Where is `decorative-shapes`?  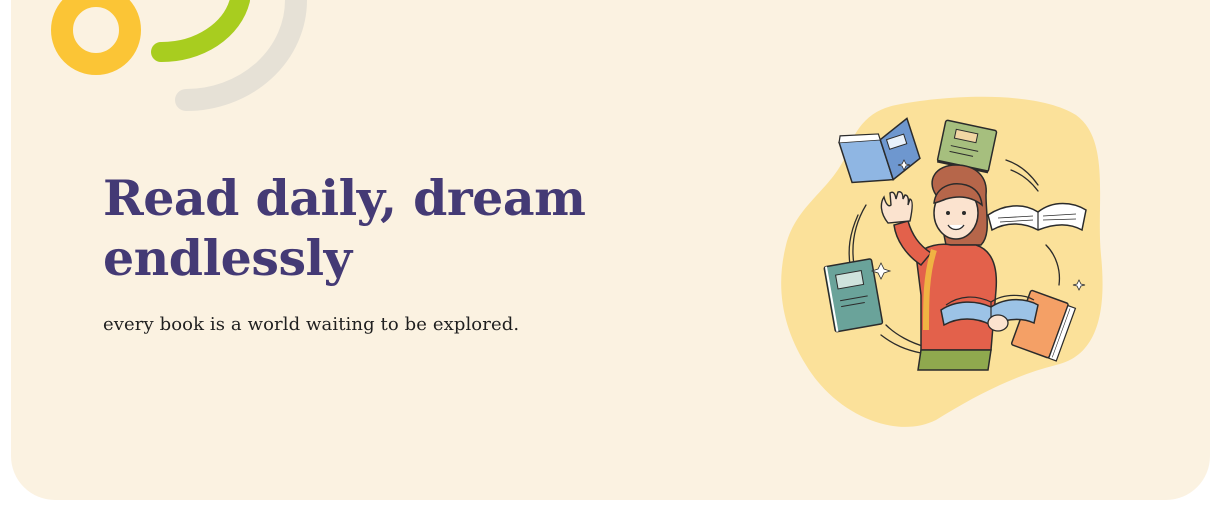
decorative-shapes is located at coordinates (179, 55).